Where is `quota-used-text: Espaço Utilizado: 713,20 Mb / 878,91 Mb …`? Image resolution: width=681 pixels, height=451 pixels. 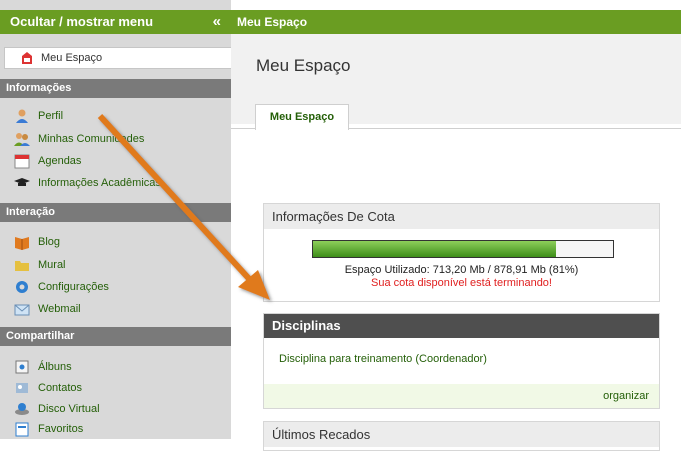
quota-used-text: Espaço Utilizado: 713,20 Mb / 878,91 Mb … is located at coordinates (461, 270).